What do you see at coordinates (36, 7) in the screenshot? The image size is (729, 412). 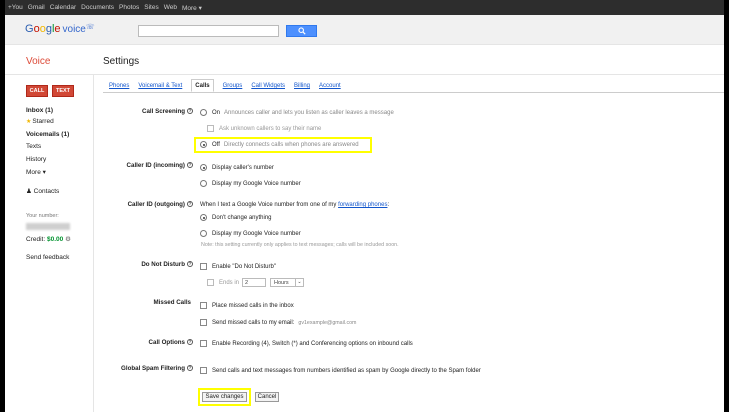 I see `topbar-gmail-link: Gmail` at bounding box center [36, 7].